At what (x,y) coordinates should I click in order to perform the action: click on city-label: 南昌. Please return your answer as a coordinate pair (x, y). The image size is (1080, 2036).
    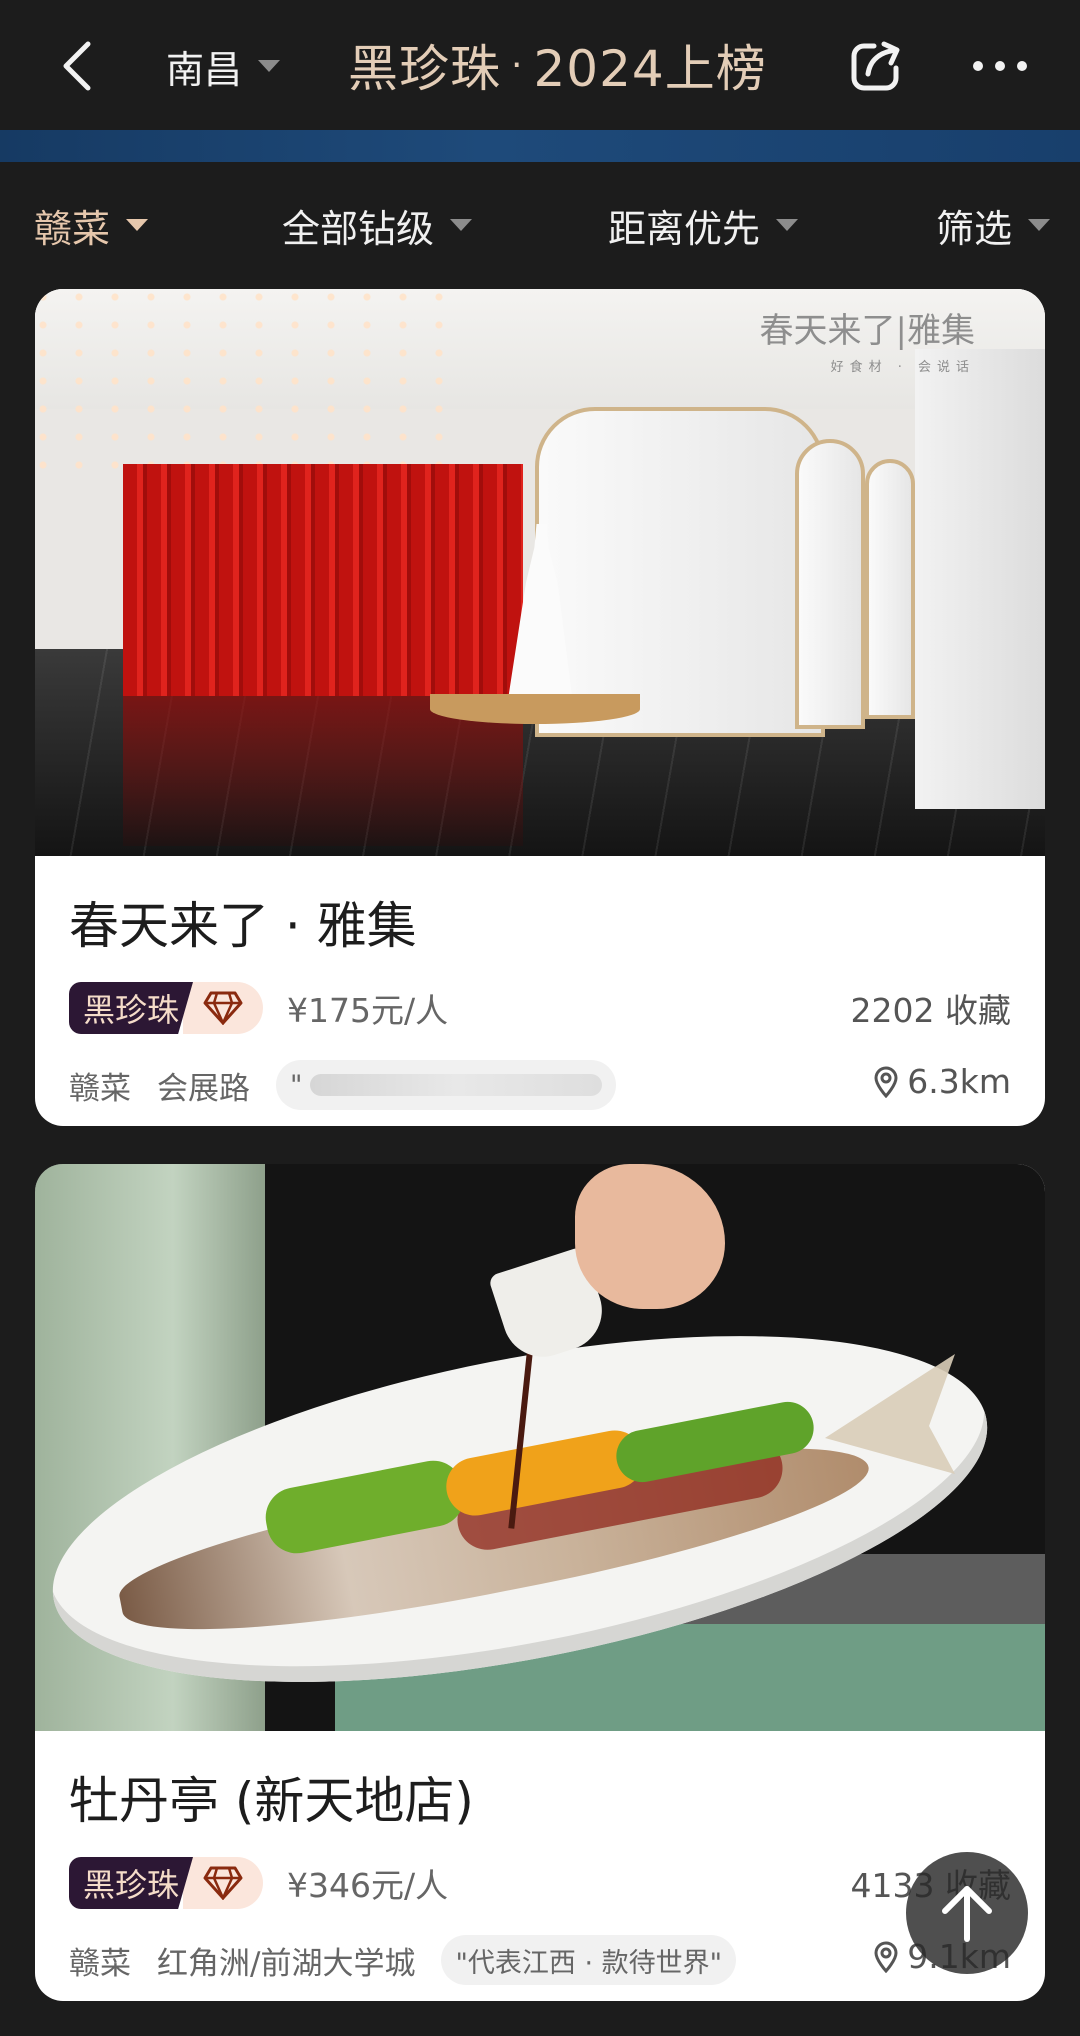
    Looking at the image, I should click on (204, 69).